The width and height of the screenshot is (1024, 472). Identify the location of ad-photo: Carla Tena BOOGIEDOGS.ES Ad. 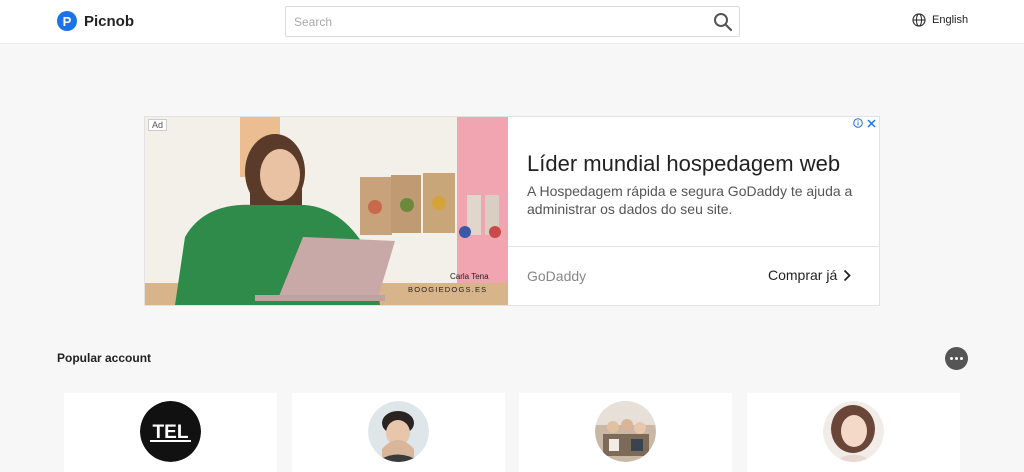
(326, 211).